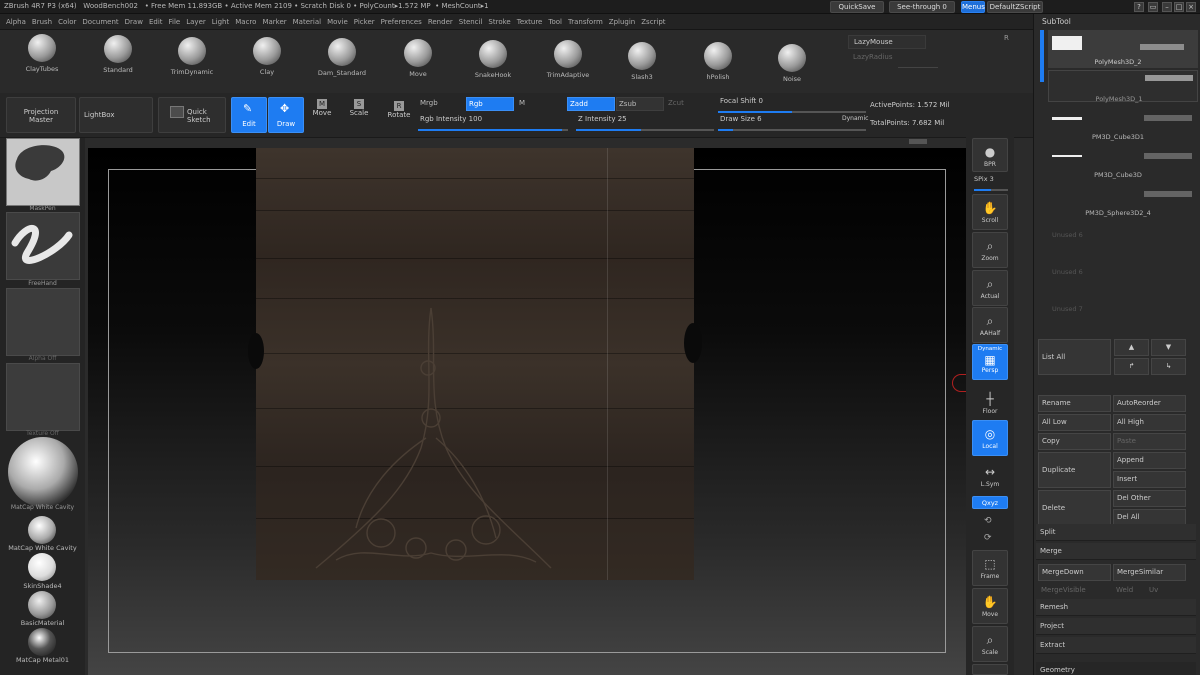  Describe the element at coordinates (1074, 422) in the screenshot. I see `all-low-button: All Low` at that location.